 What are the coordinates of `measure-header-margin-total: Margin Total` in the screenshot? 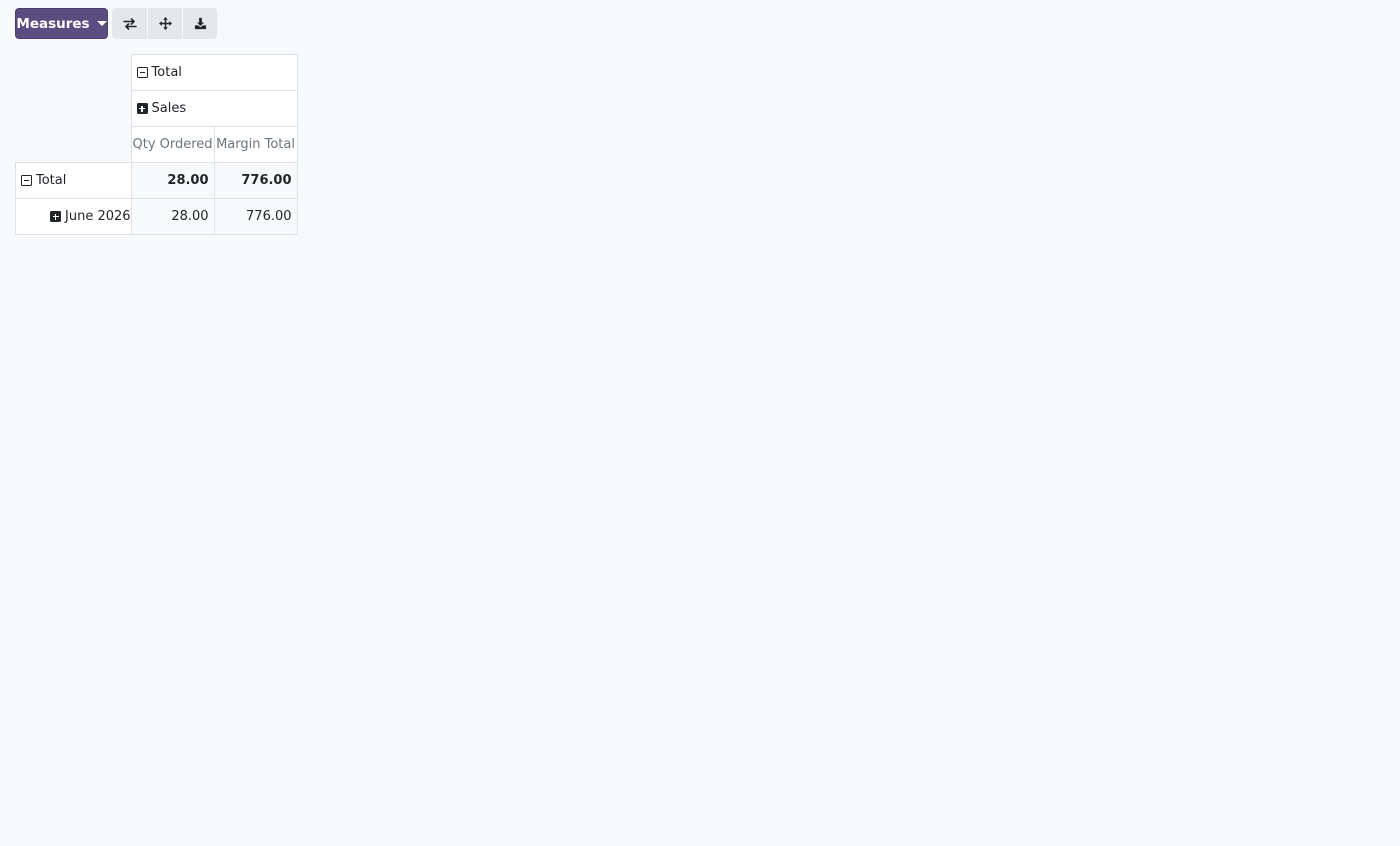 It's located at (255, 144).